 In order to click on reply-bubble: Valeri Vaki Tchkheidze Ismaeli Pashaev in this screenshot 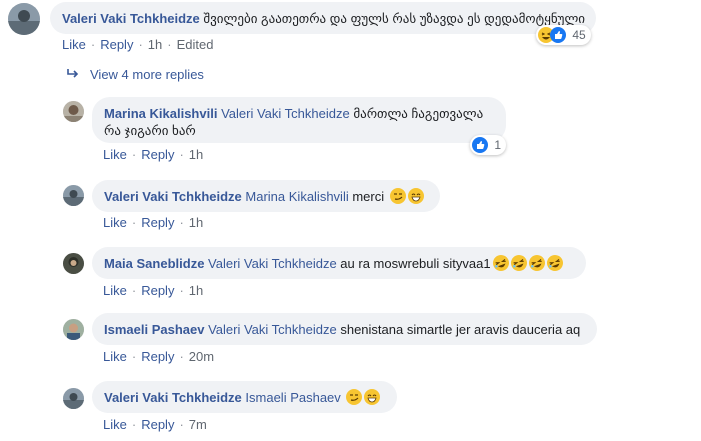, I will do `click(244, 397)`.